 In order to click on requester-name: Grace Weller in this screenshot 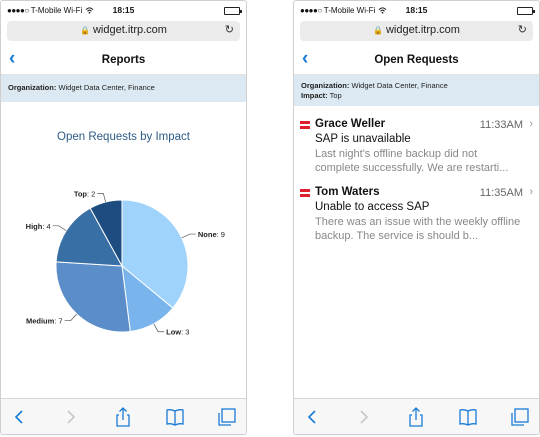, I will do `click(350, 124)`.